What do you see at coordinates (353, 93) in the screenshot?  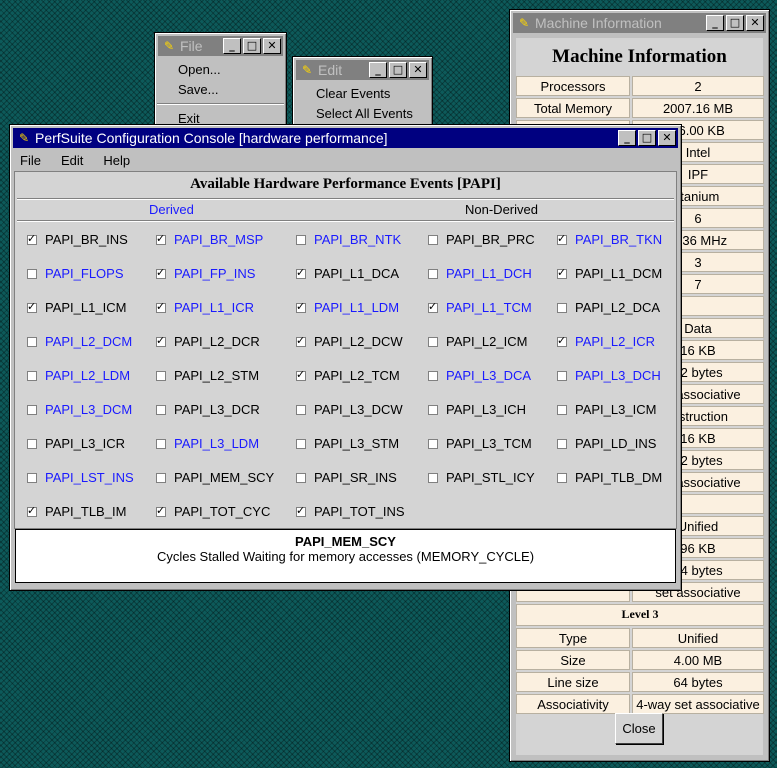 I see `menu-item-clear-events: Clear Events` at bounding box center [353, 93].